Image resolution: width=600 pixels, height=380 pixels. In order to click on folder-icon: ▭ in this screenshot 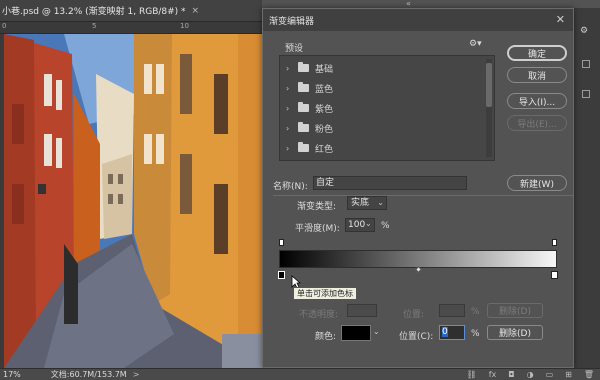, I will do `click(550, 374)`.